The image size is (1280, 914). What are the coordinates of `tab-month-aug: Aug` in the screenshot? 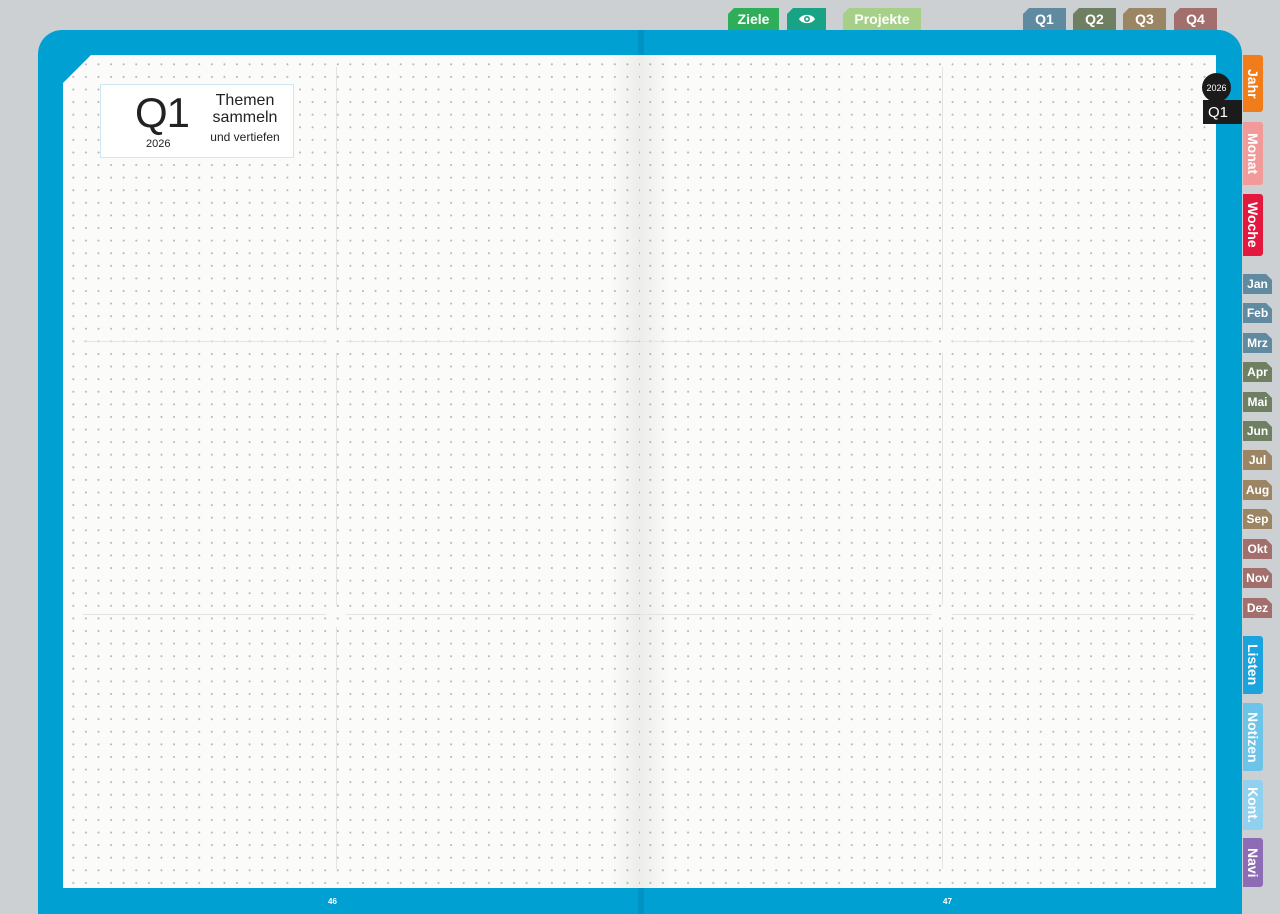 It's located at (1257, 490).